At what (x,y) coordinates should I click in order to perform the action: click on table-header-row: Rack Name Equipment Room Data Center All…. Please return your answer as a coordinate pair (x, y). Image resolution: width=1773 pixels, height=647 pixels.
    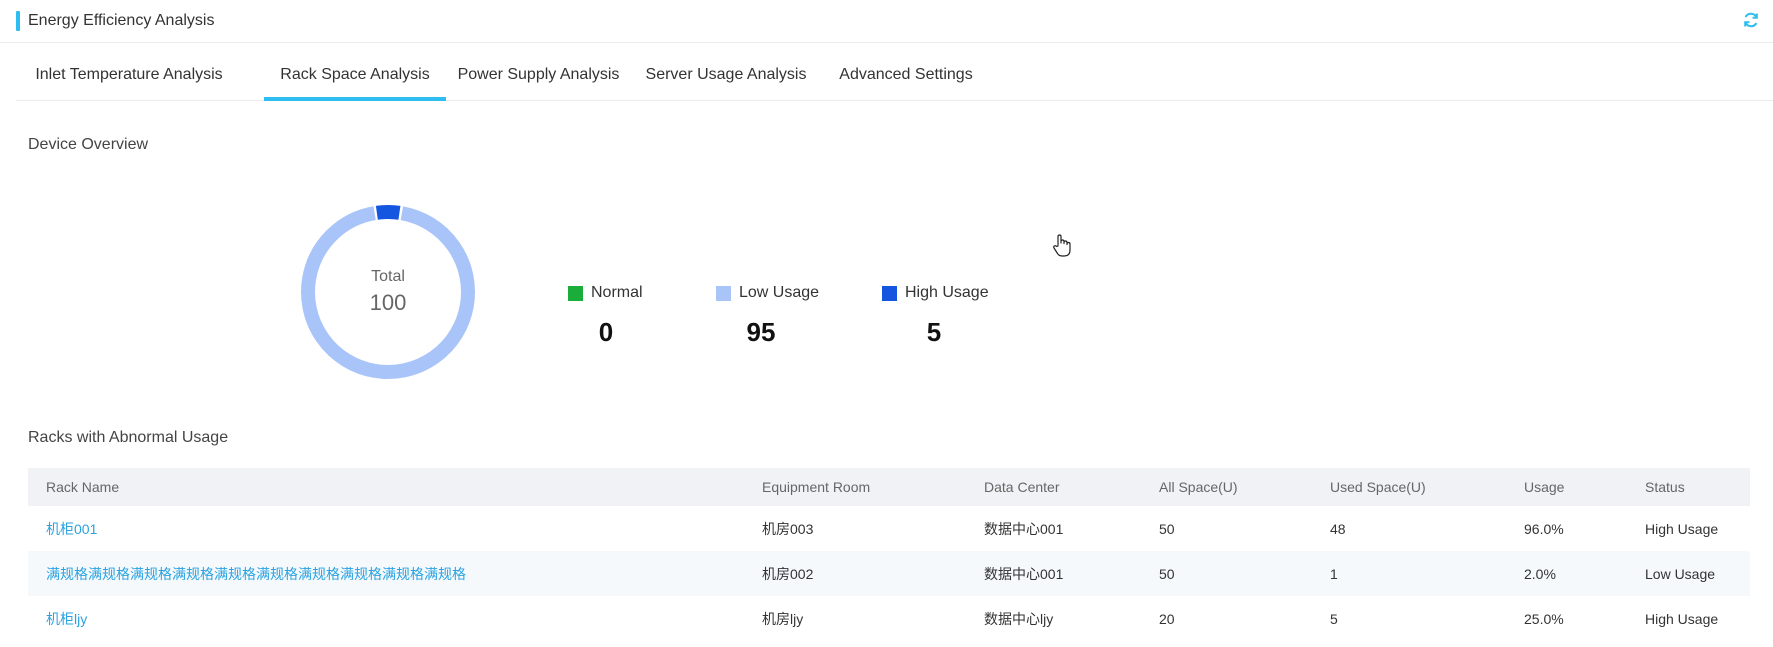
    Looking at the image, I should click on (889, 487).